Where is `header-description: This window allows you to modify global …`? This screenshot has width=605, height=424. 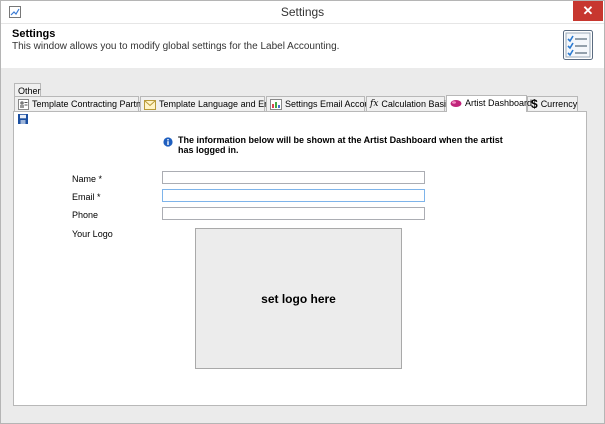 header-description: This window allows you to modify global … is located at coordinates (176, 46).